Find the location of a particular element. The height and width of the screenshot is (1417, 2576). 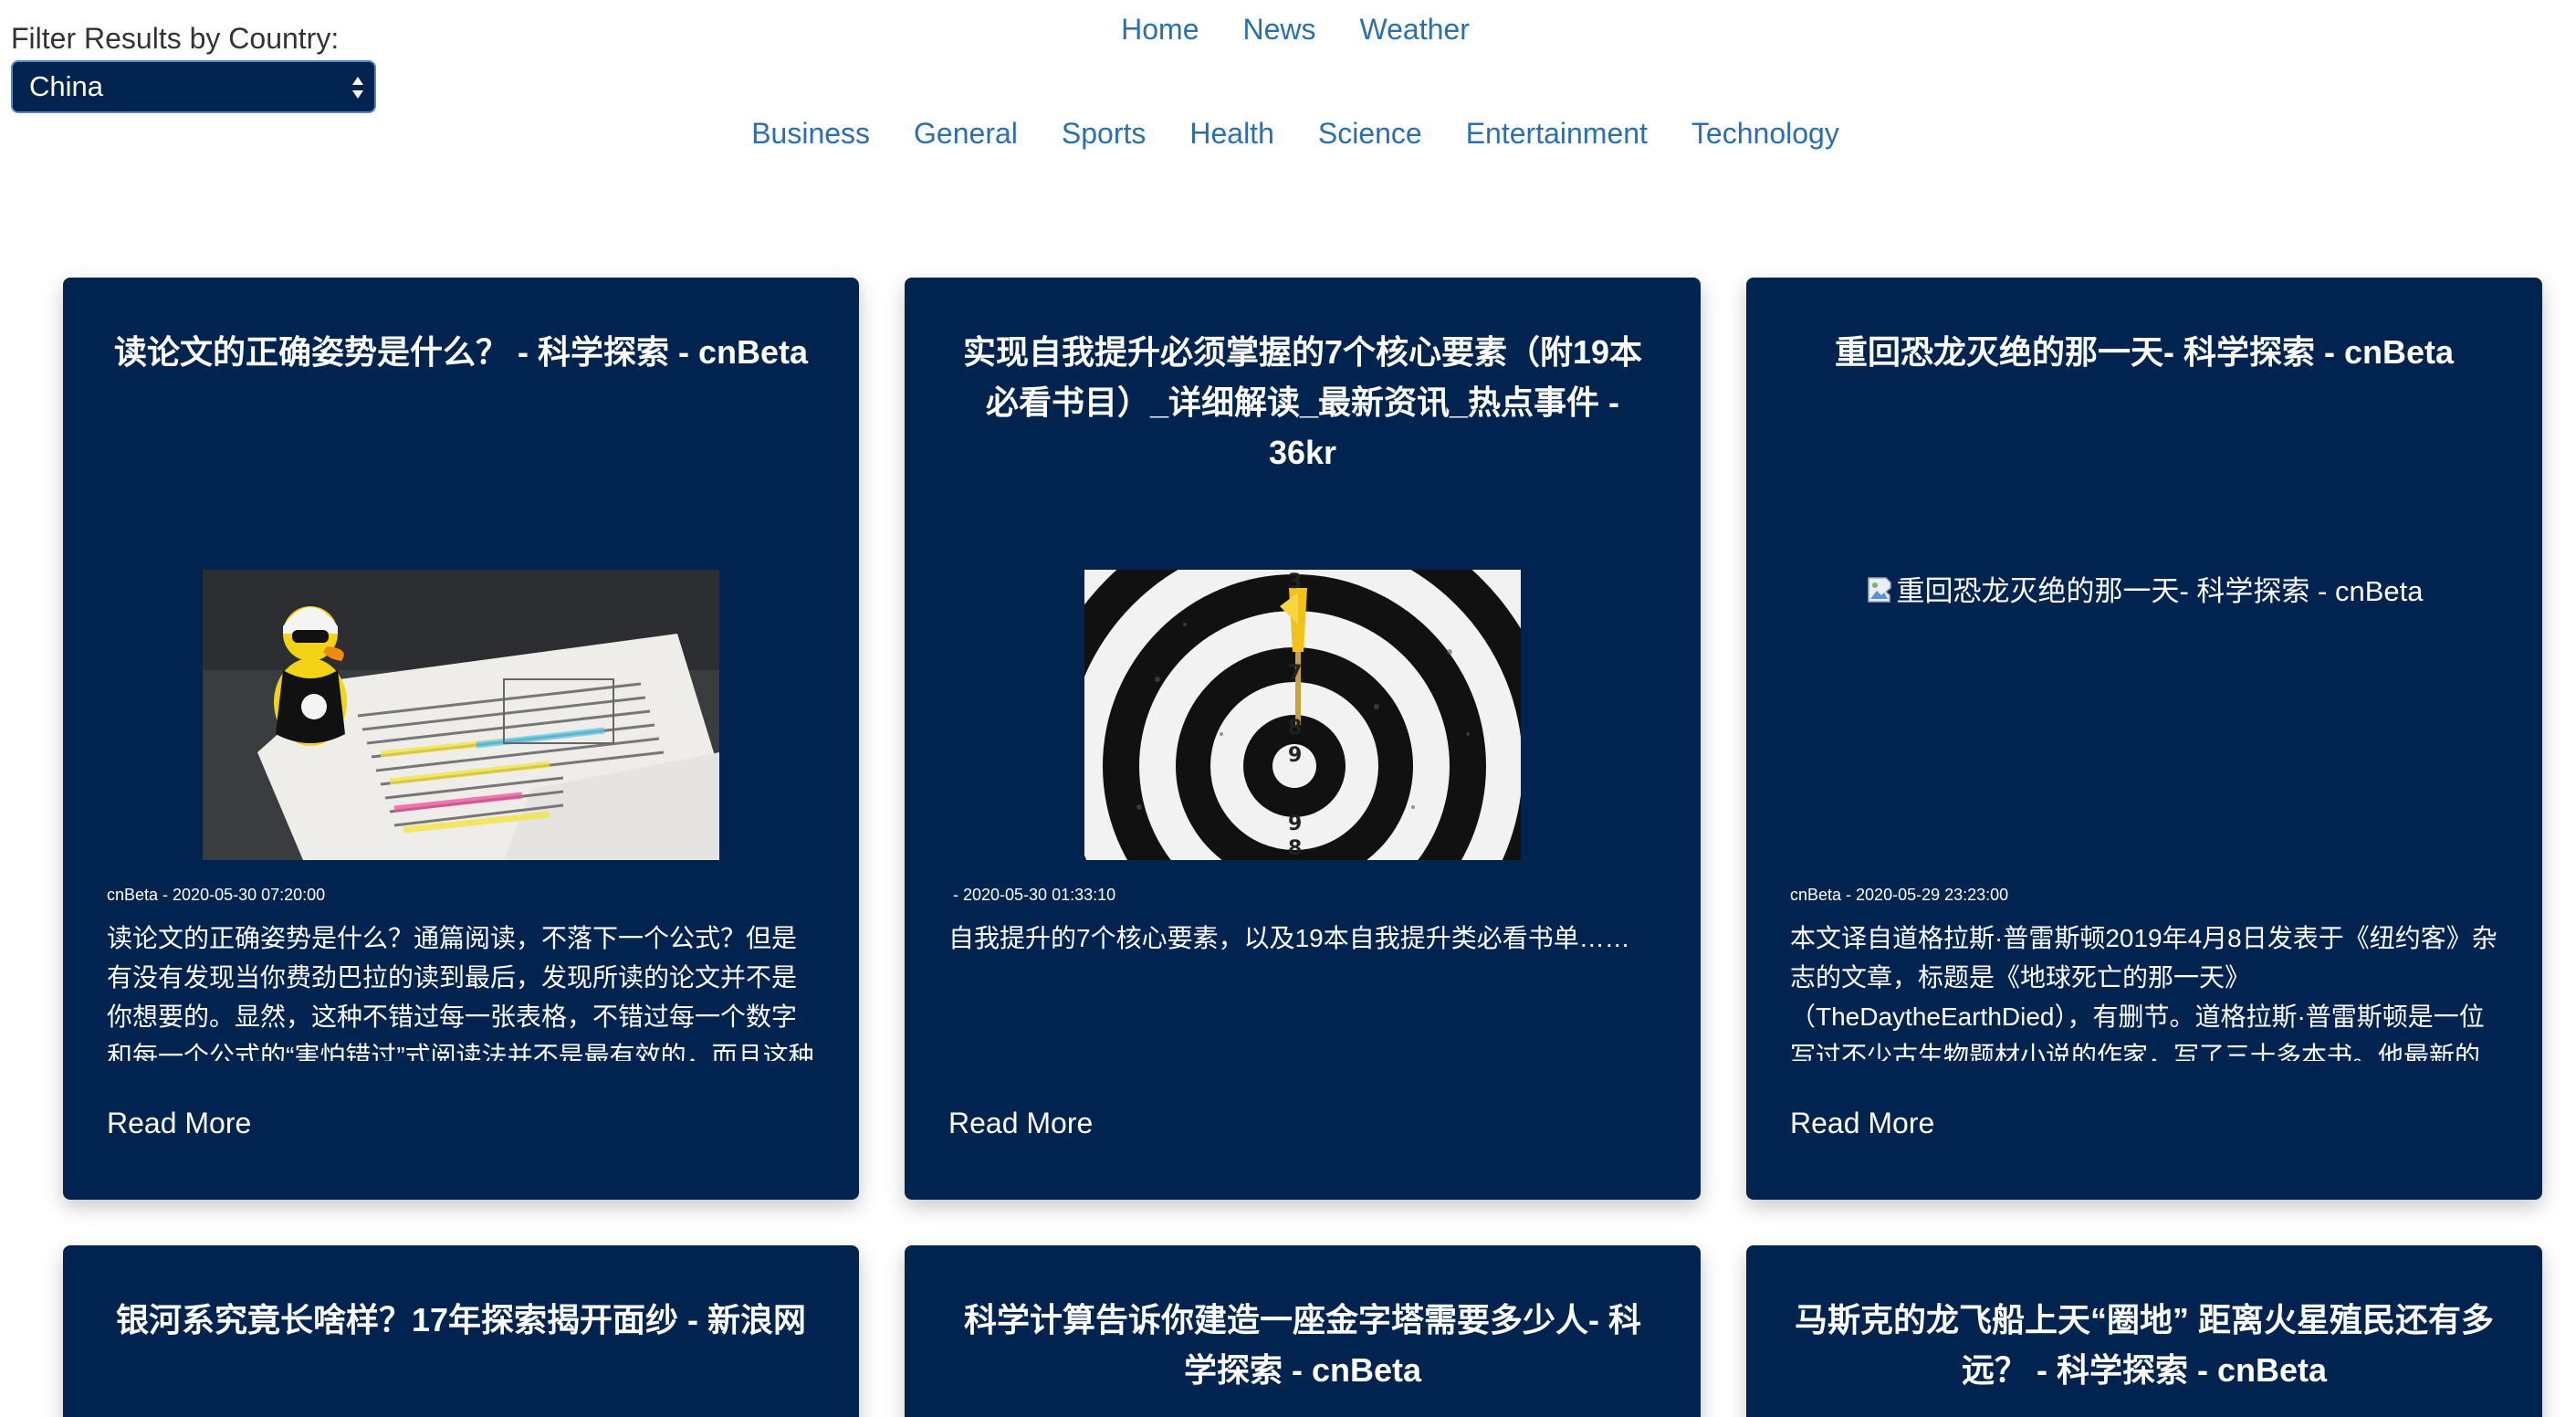

main-nav: Home News Weather is located at coordinates (1288, 29).